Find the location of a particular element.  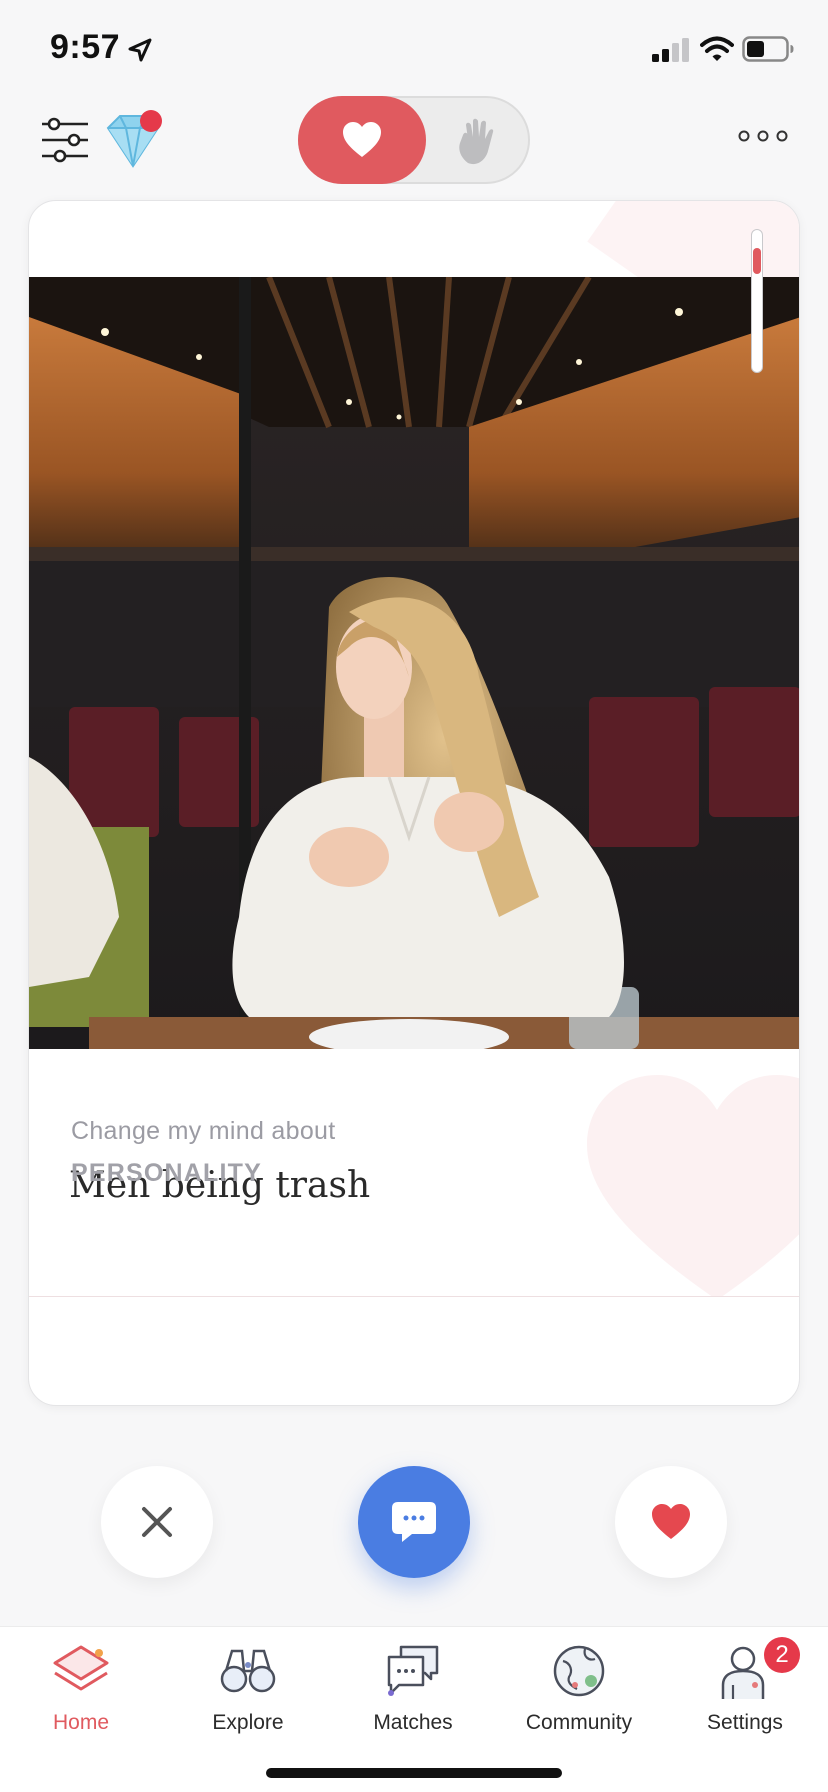

ellipsis-icon is located at coordinates (763, 136).